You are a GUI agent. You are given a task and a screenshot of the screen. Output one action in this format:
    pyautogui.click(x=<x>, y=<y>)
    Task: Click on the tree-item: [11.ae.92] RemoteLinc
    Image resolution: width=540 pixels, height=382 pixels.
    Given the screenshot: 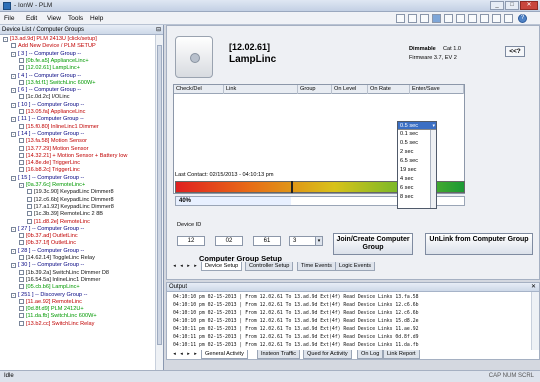 What is the action you would take?
    pyautogui.click(x=50, y=302)
    